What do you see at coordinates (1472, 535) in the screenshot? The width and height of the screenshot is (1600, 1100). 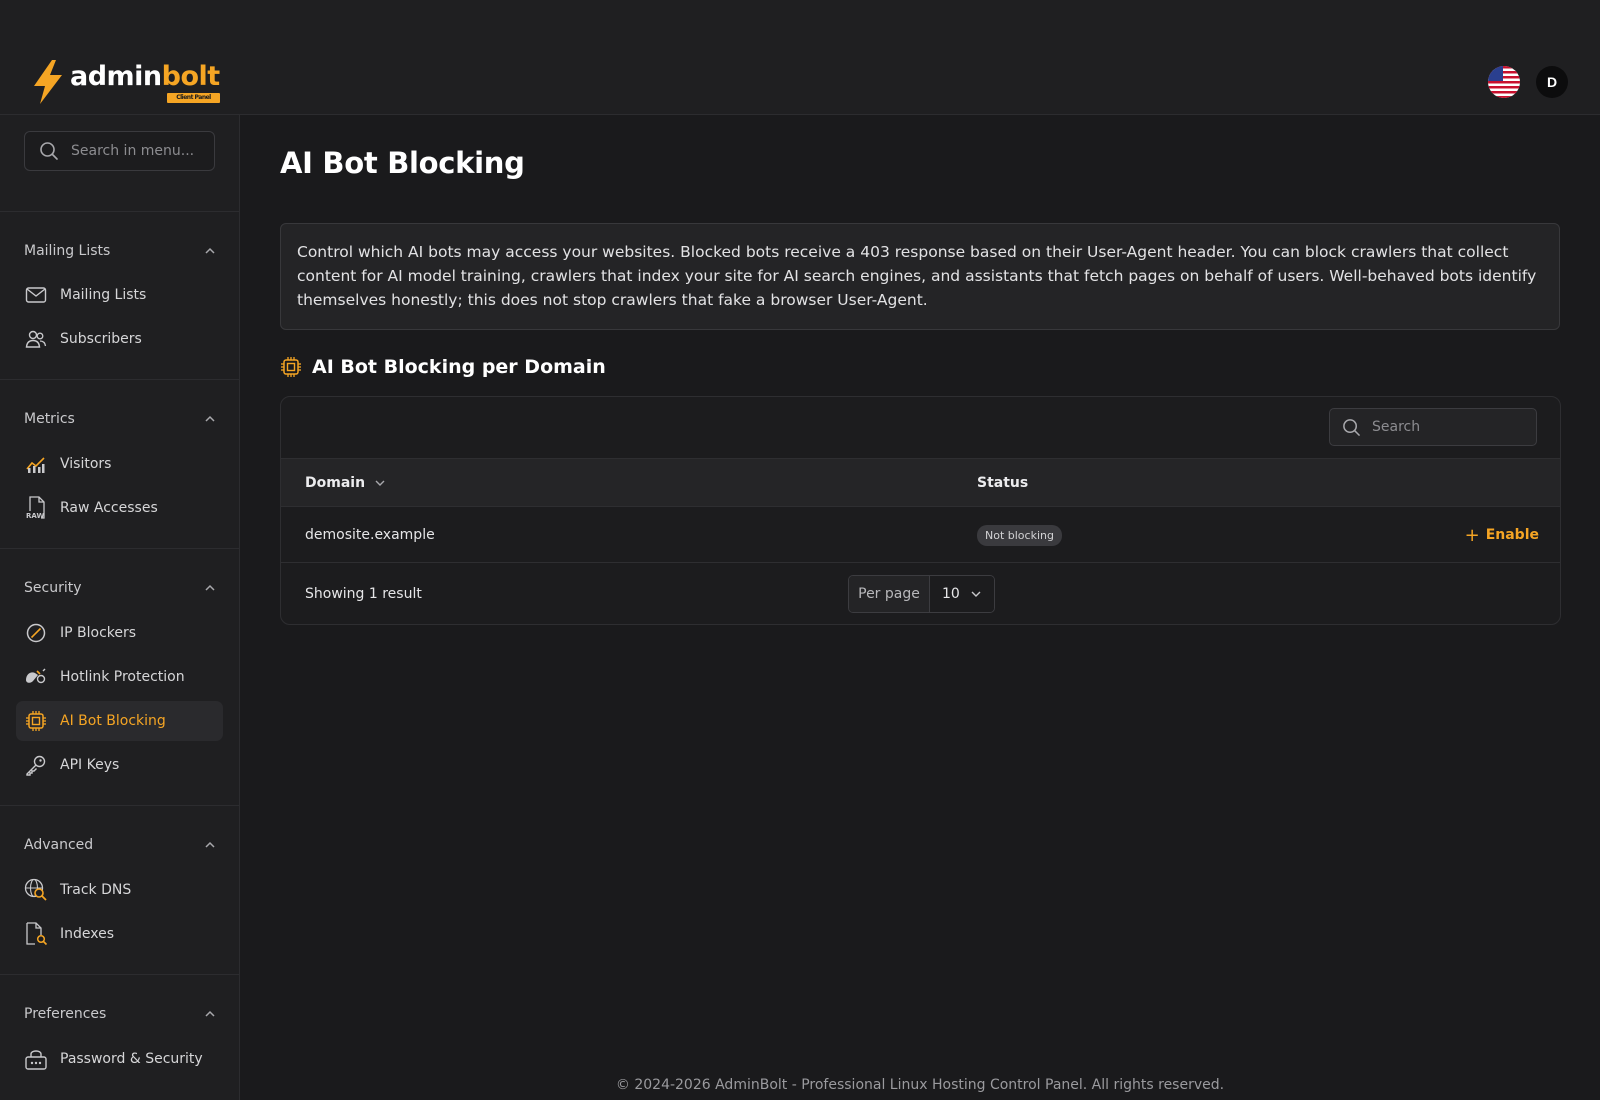 I see `plus-icon: +` at bounding box center [1472, 535].